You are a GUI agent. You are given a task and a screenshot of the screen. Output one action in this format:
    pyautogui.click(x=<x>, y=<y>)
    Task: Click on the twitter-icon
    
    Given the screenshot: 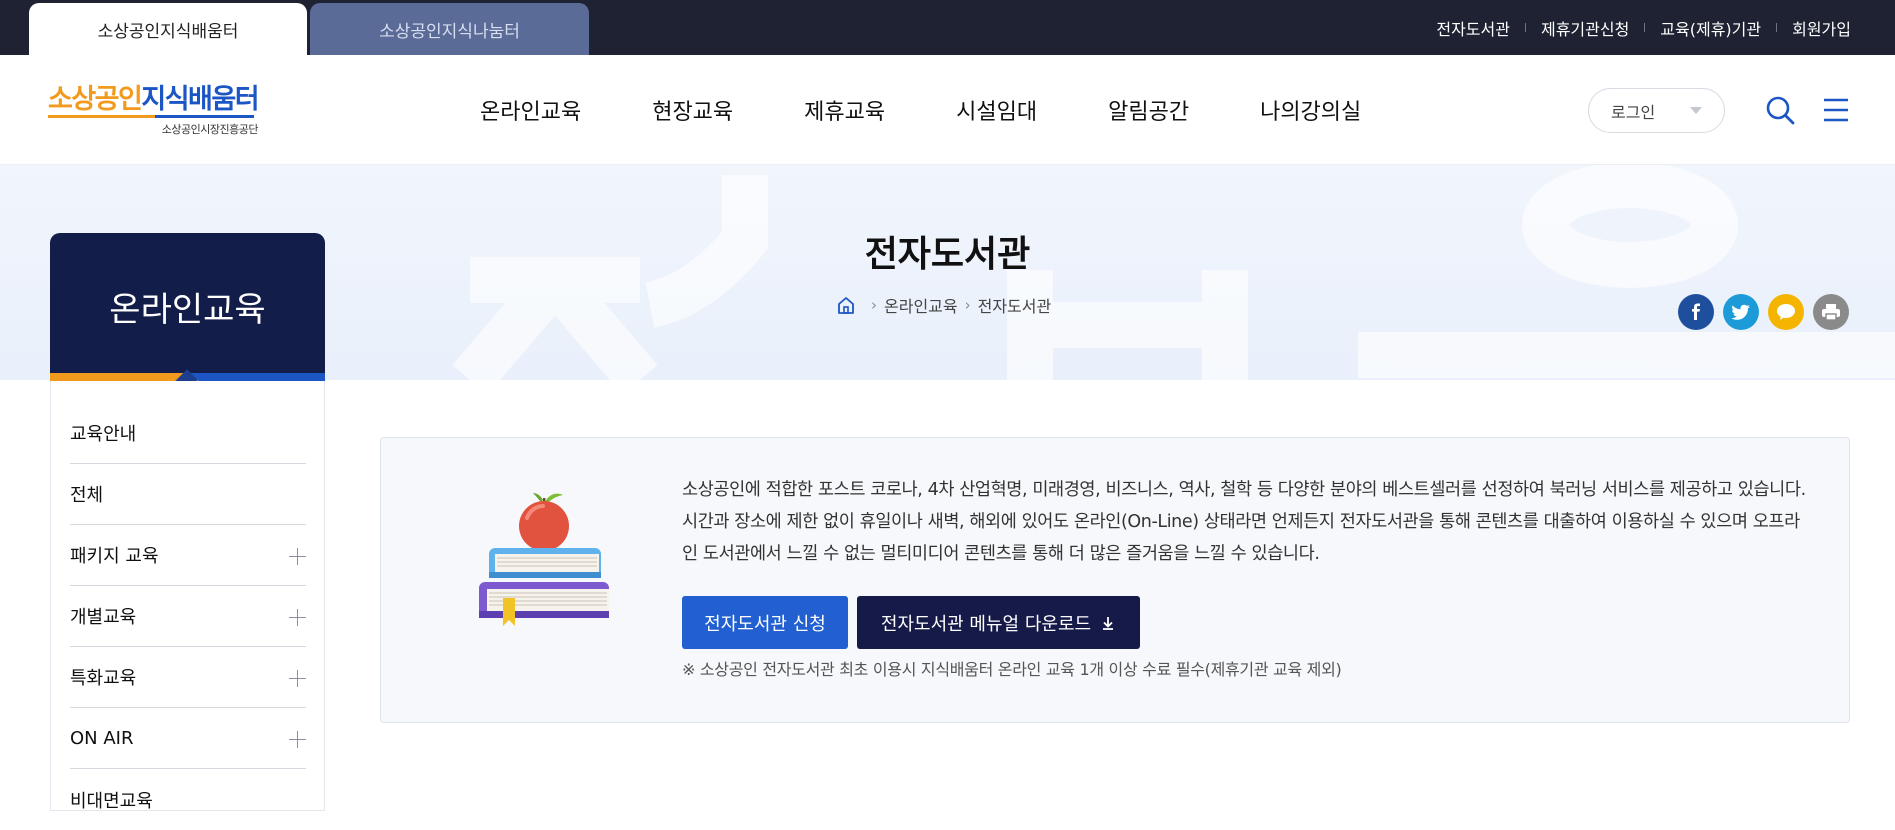 What is the action you would take?
    pyautogui.click(x=1740, y=312)
    